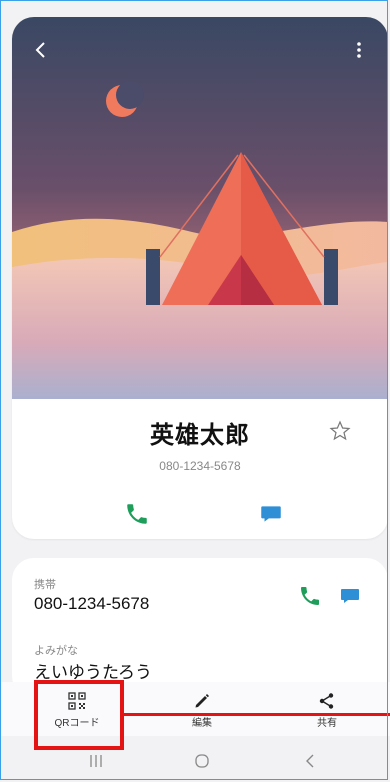 This screenshot has width=390, height=782. I want to click on edit-label: 編集, so click(202, 723).